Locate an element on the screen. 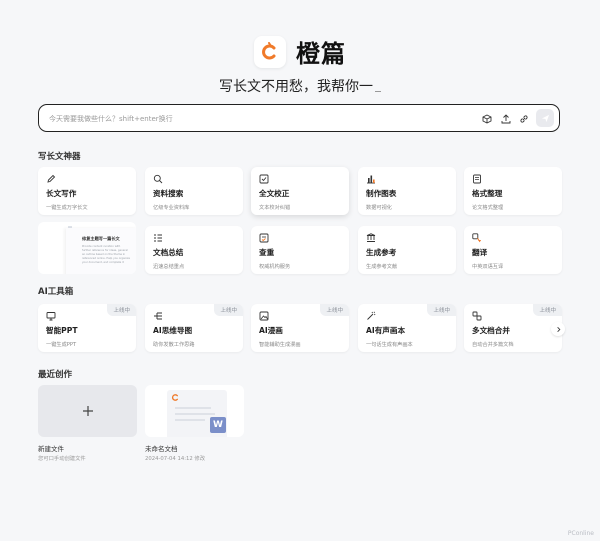  recent-document-tile: W is located at coordinates (194, 411).